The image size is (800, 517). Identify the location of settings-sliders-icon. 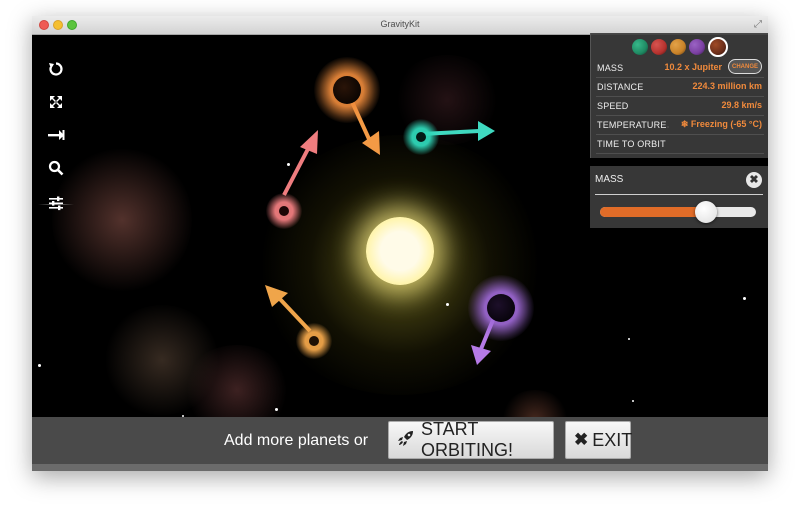
(56, 203).